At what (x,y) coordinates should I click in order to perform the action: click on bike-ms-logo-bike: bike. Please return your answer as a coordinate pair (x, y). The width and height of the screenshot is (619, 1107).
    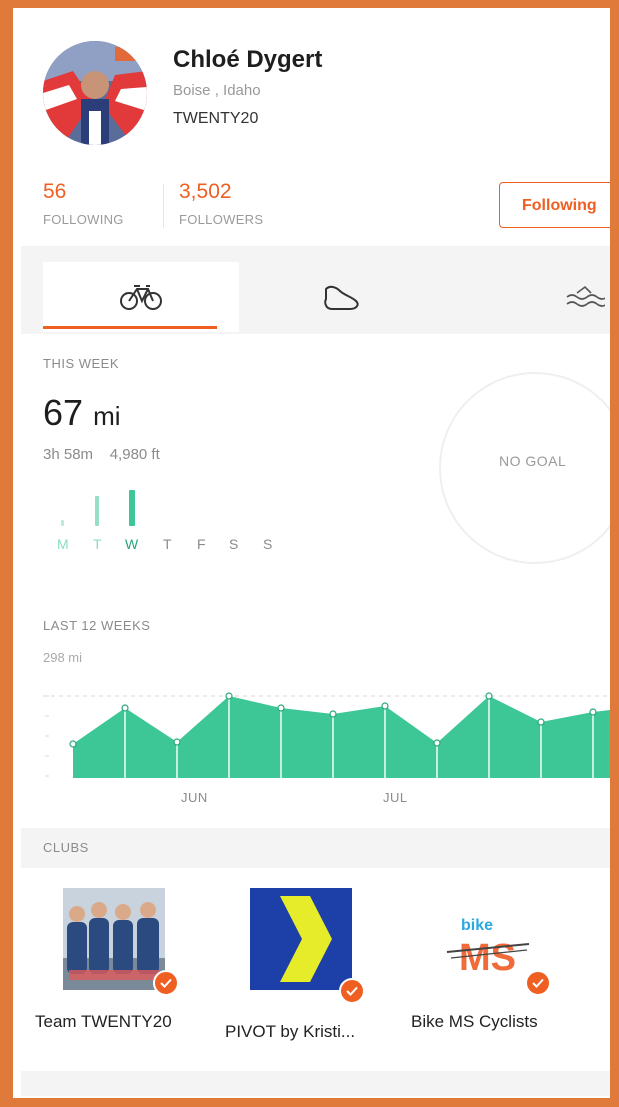
    Looking at the image, I should click on (477, 925).